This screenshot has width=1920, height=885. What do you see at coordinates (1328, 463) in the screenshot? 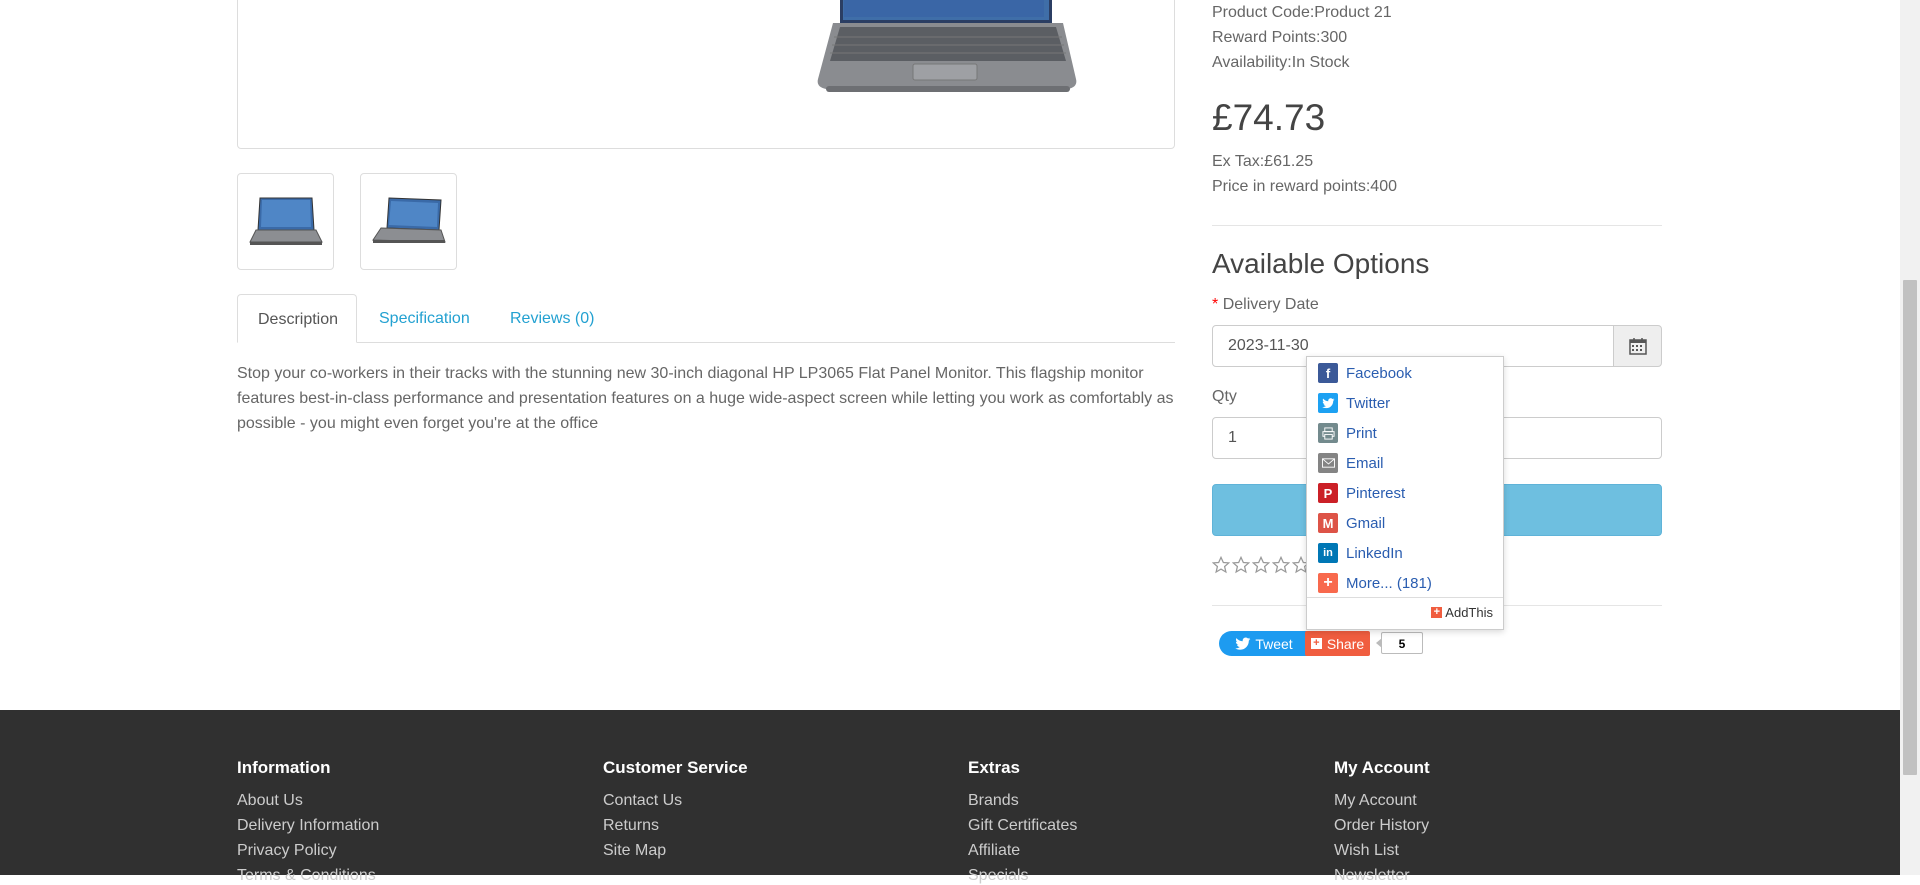
I see `email-icon` at bounding box center [1328, 463].